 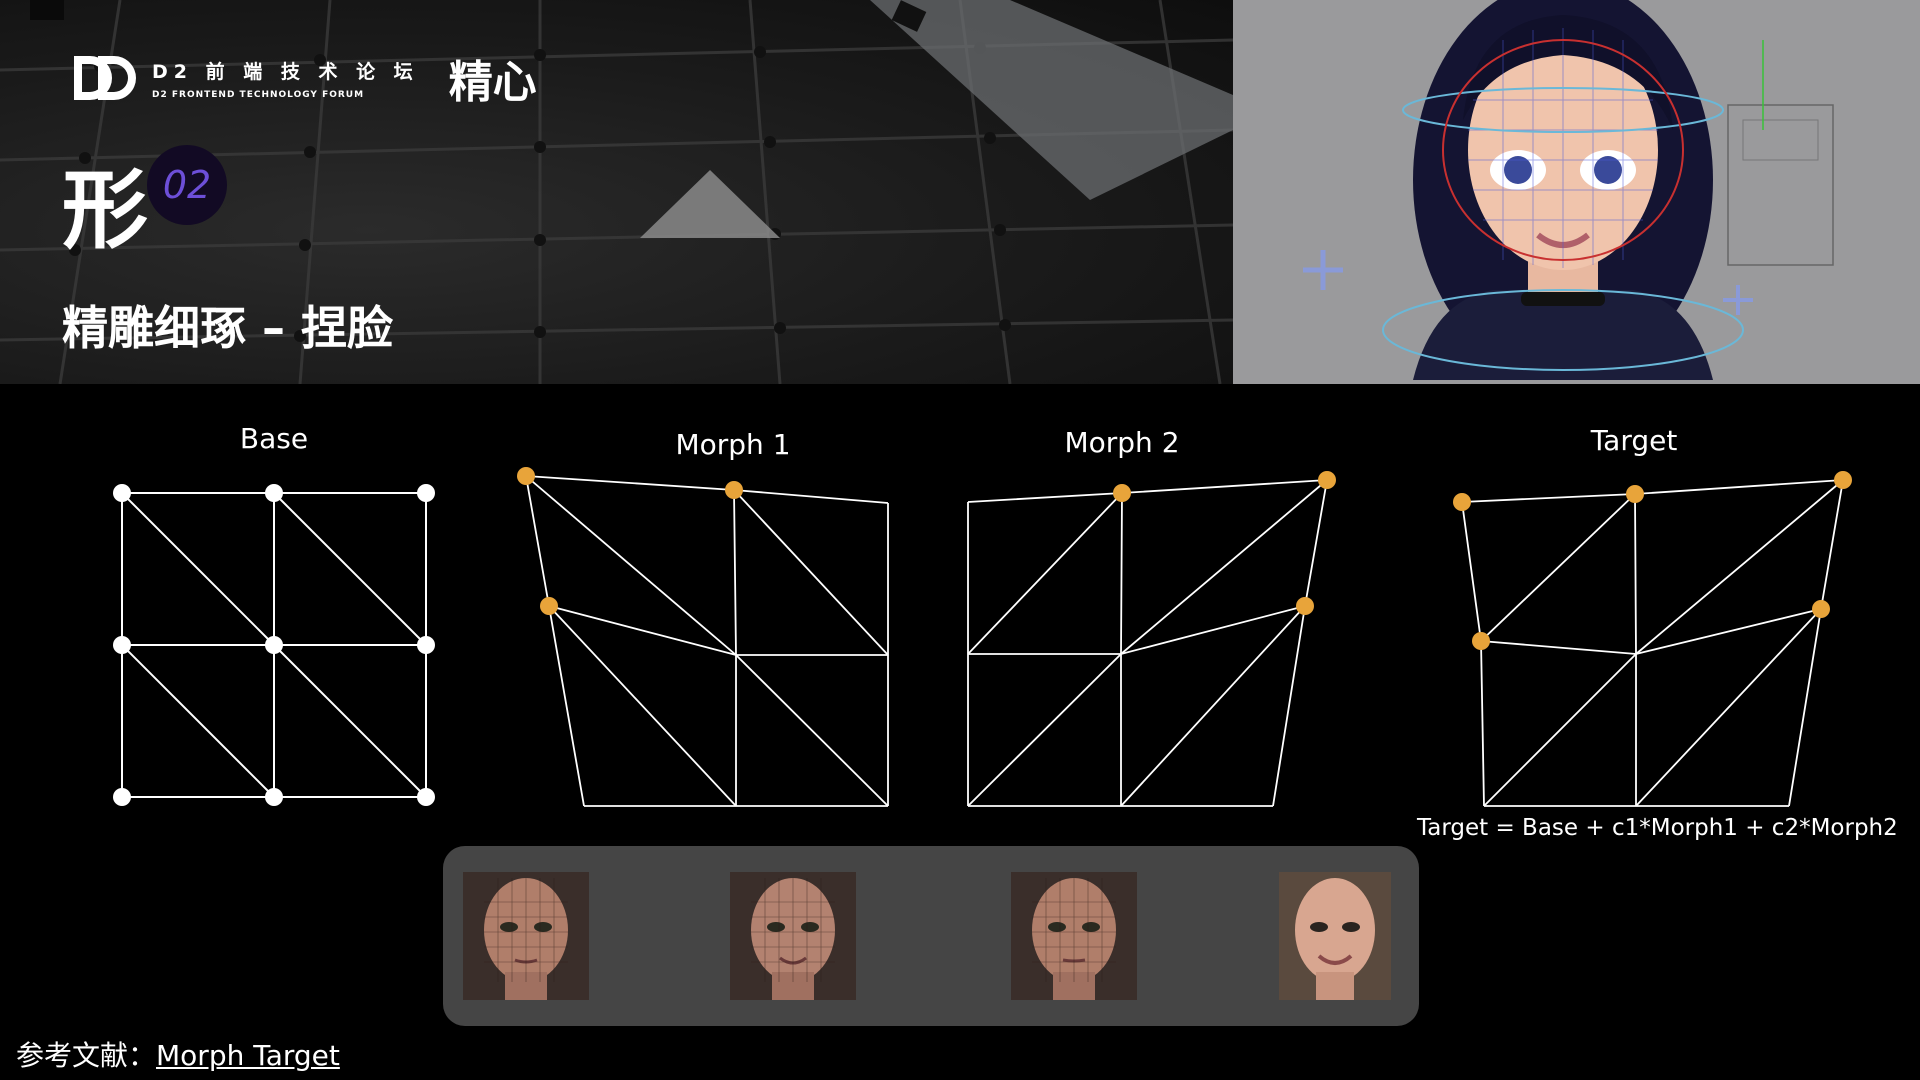 I want to click on reference-link: Morph Target, so click(x=248, y=1055).